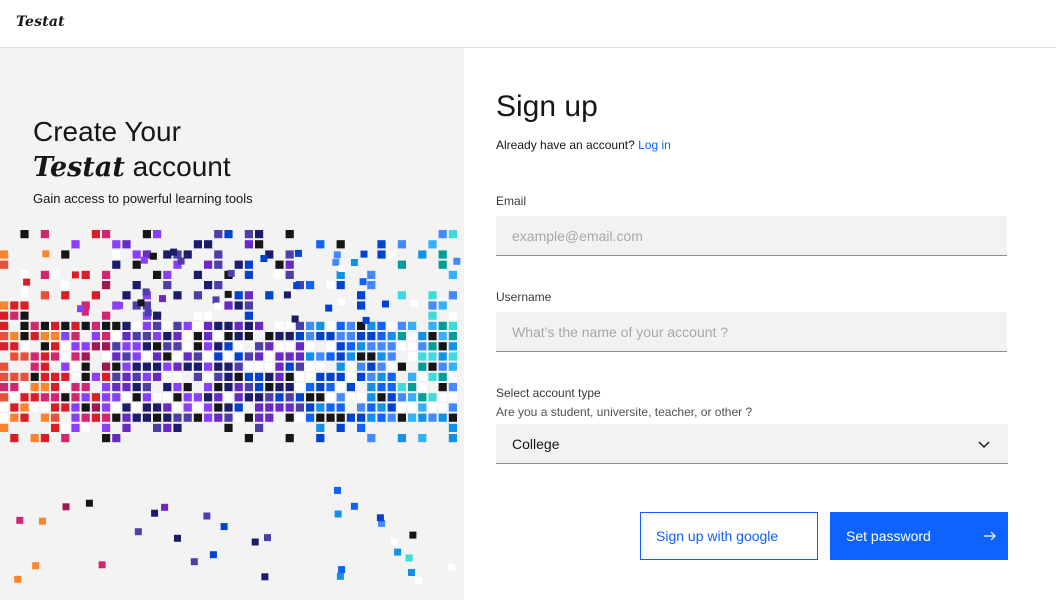 Image resolution: width=1056 pixels, height=600 pixels. Describe the element at coordinates (752, 444) in the screenshot. I see `account-type-select: College` at that location.